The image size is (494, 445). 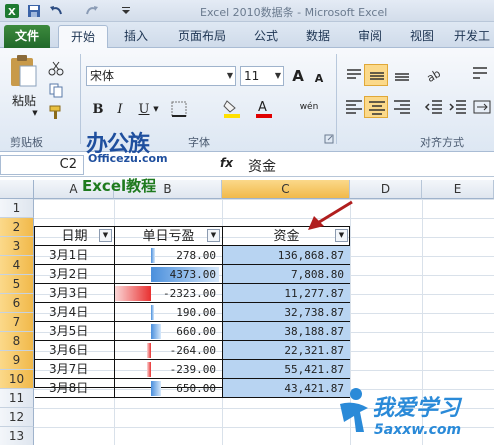 What do you see at coordinates (17, 436) in the screenshot?
I see `row-header: 13` at bounding box center [17, 436].